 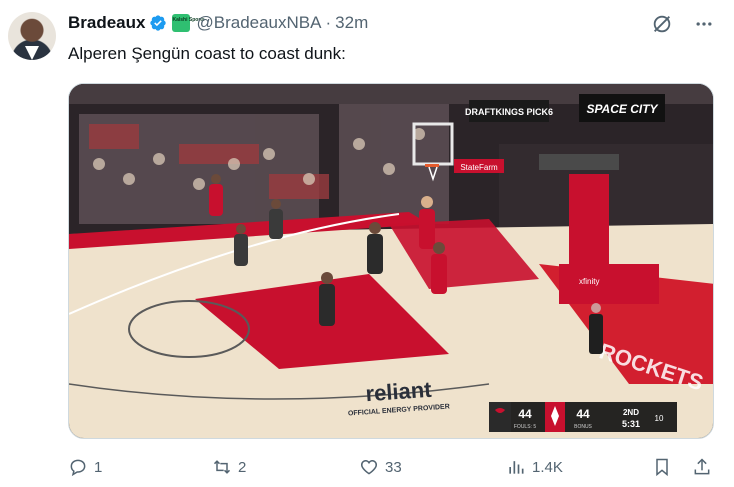 I want to click on game-period: 2ND, so click(x=631, y=412).